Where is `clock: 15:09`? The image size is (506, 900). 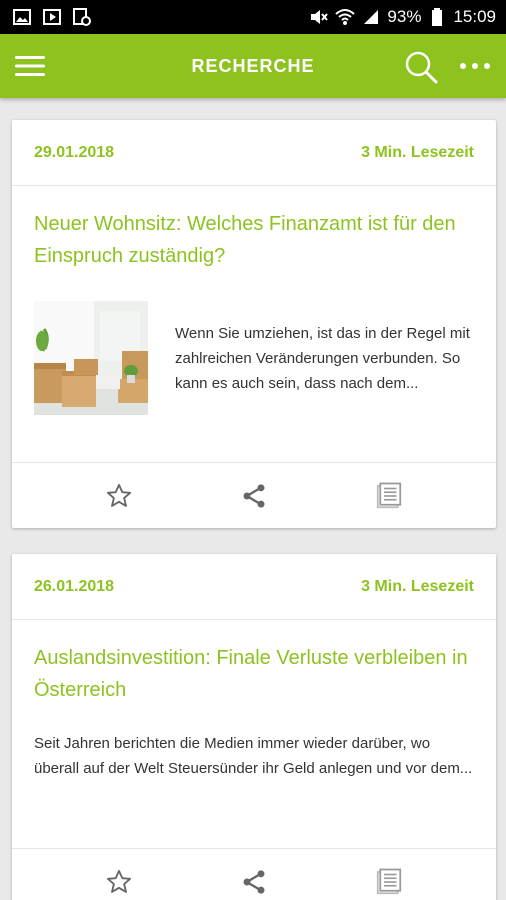
clock: 15:09 is located at coordinates (474, 16).